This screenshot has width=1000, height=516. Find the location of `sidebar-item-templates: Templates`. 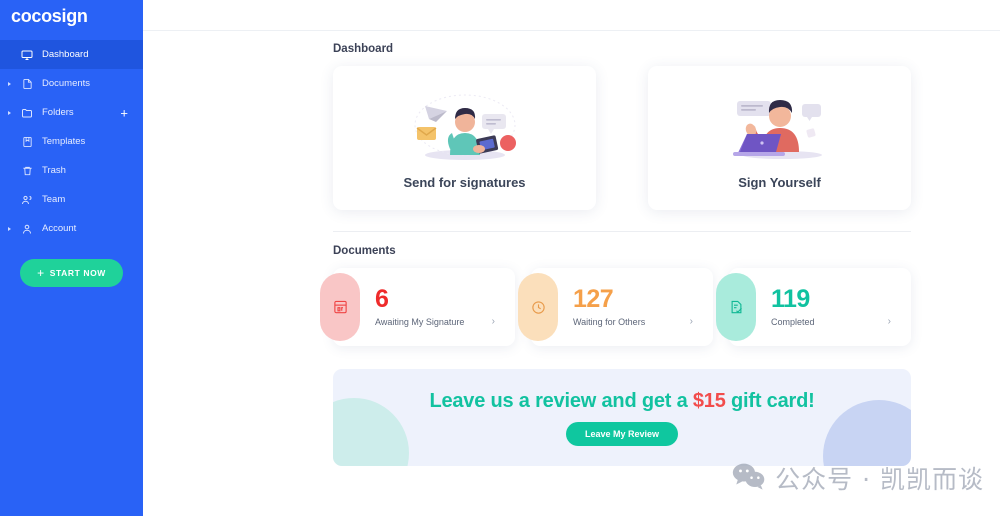

sidebar-item-templates: Templates is located at coordinates (71, 141).